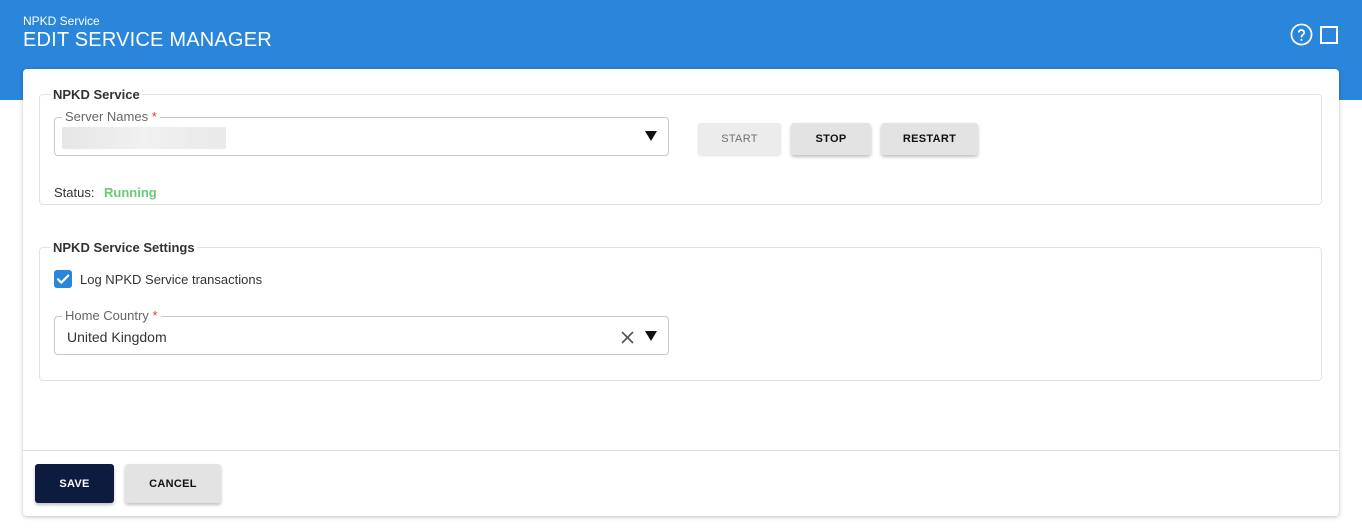  Describe the element at coordinates (147, 40) in the screenshot. I see `page-title: EDIT SERVICE MANAGER` at that location.